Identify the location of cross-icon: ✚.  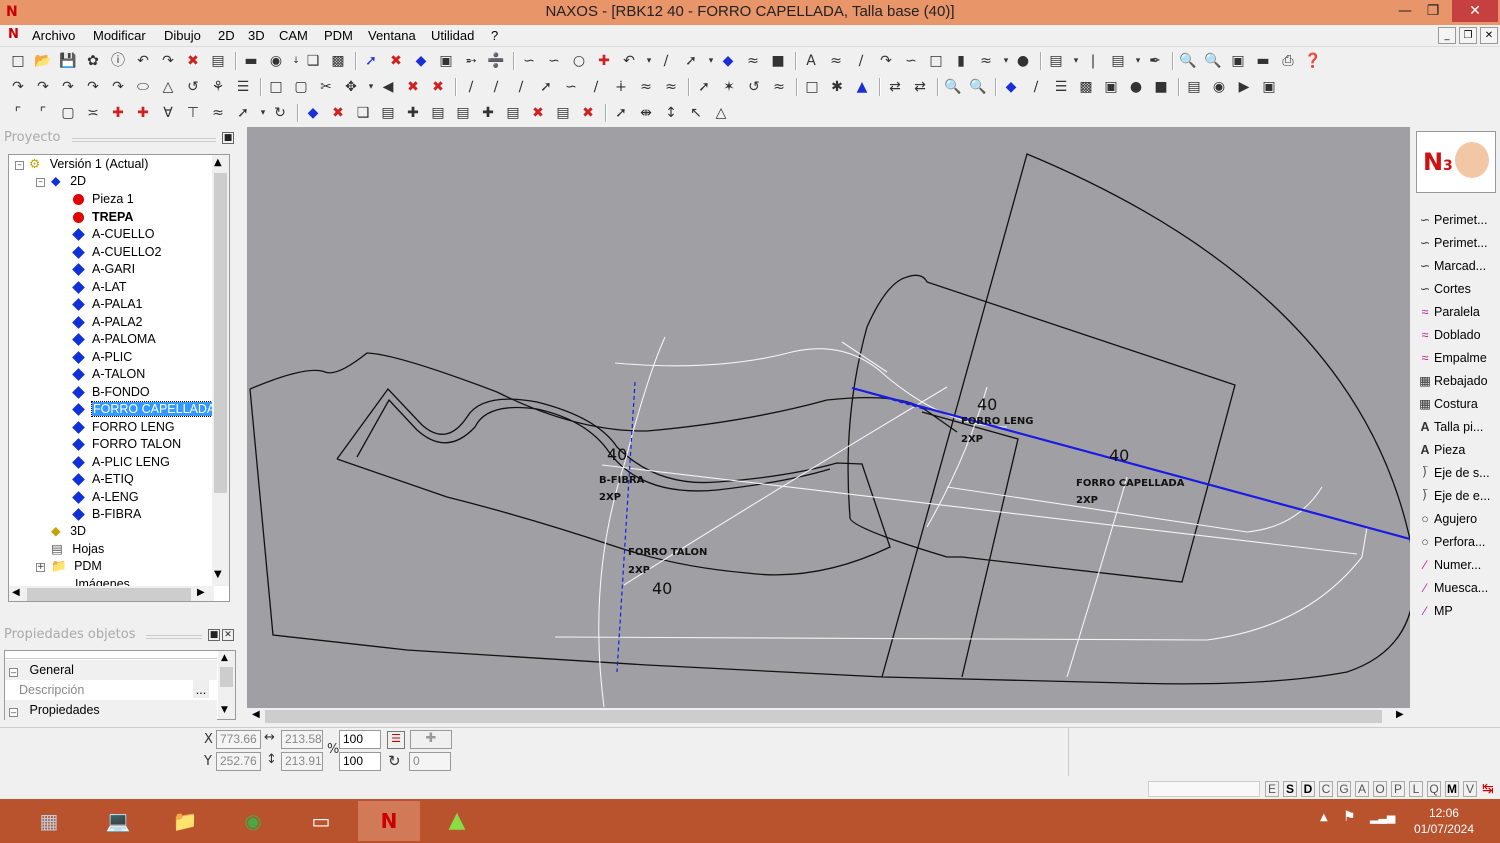
(143, 113).